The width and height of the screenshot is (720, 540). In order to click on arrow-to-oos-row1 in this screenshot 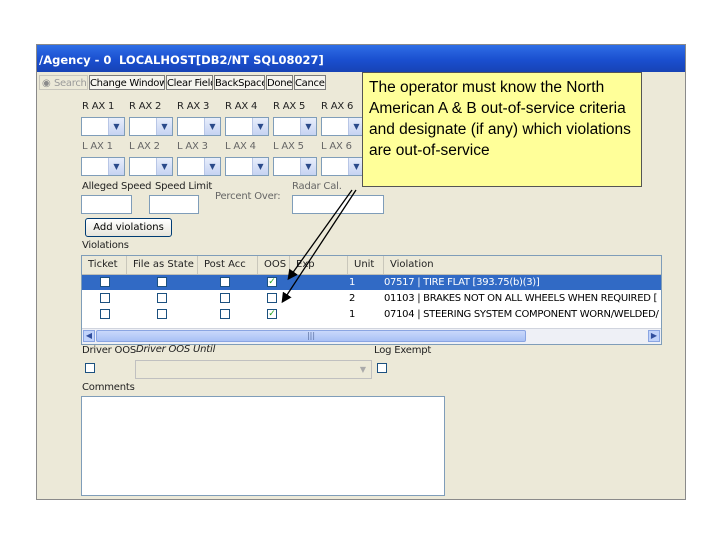, I will do `click(320, 235)`.